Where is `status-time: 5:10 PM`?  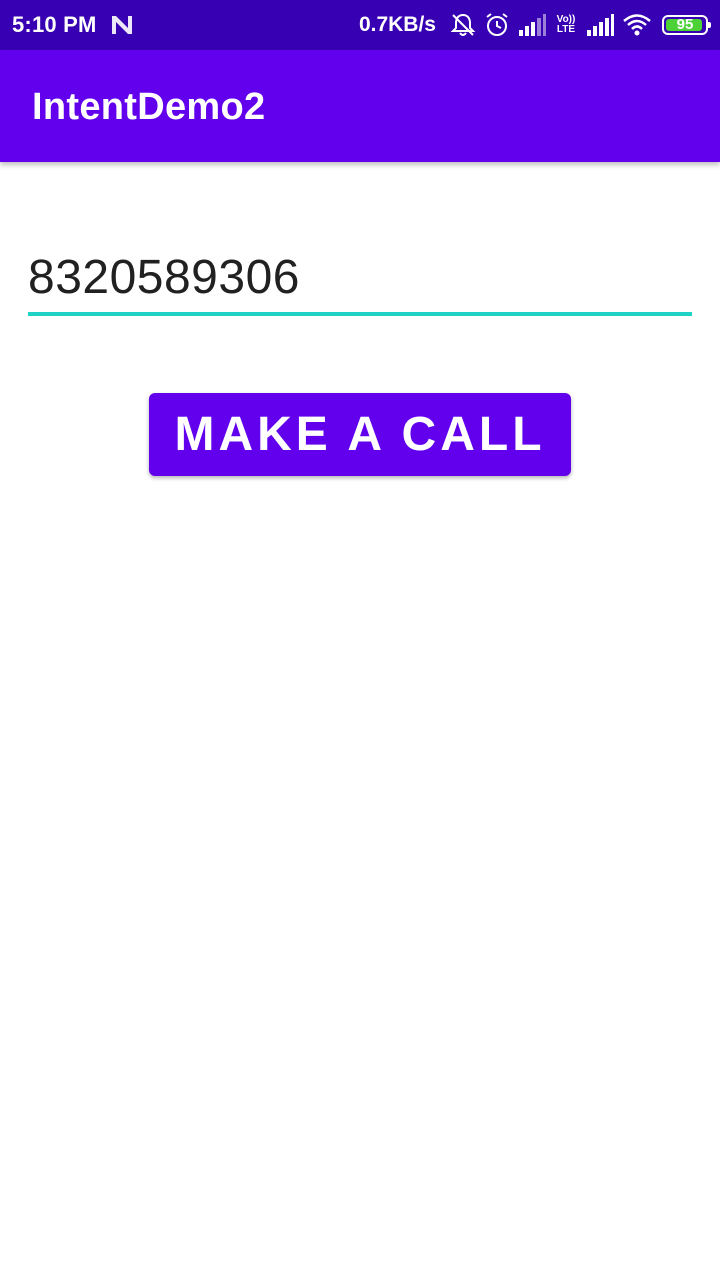 status-time: 5:10 PM is located at coordinates (54, 24).